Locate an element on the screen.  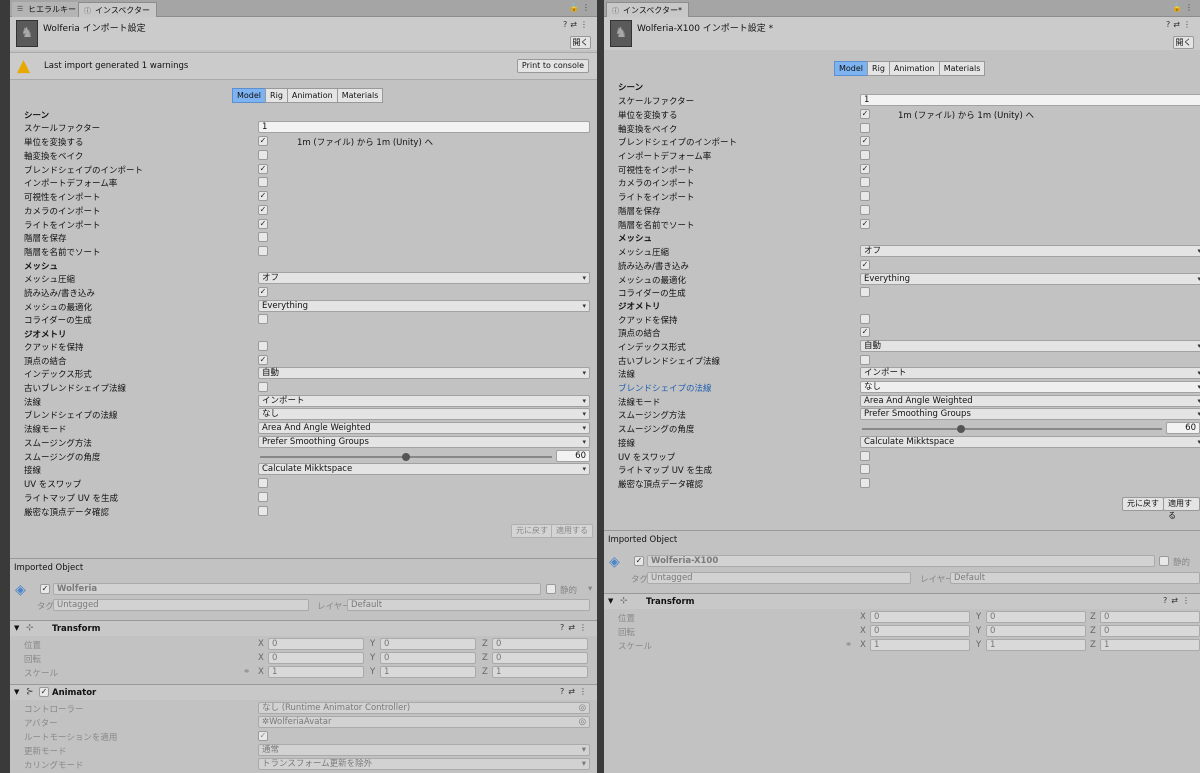
lights-checkbox: ✓ is located at coordinates (263, 224).